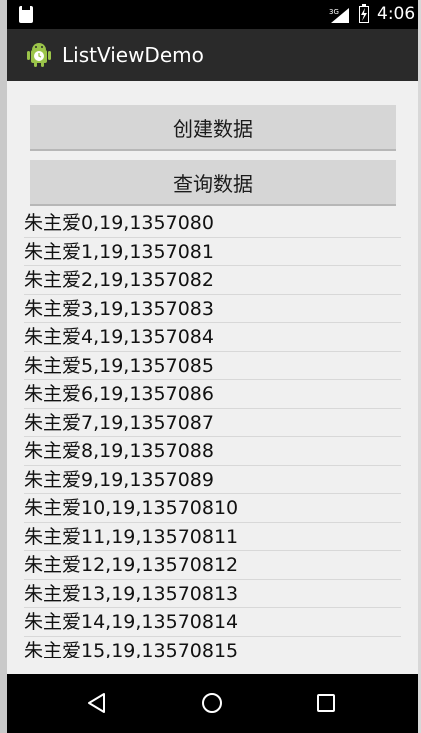 The height and width of the screenshot is (733, 421). Describe the element at coordinates (212, 280) in the screenshot. I see `list-item: 朱主爱2,19,1357082` at that location.